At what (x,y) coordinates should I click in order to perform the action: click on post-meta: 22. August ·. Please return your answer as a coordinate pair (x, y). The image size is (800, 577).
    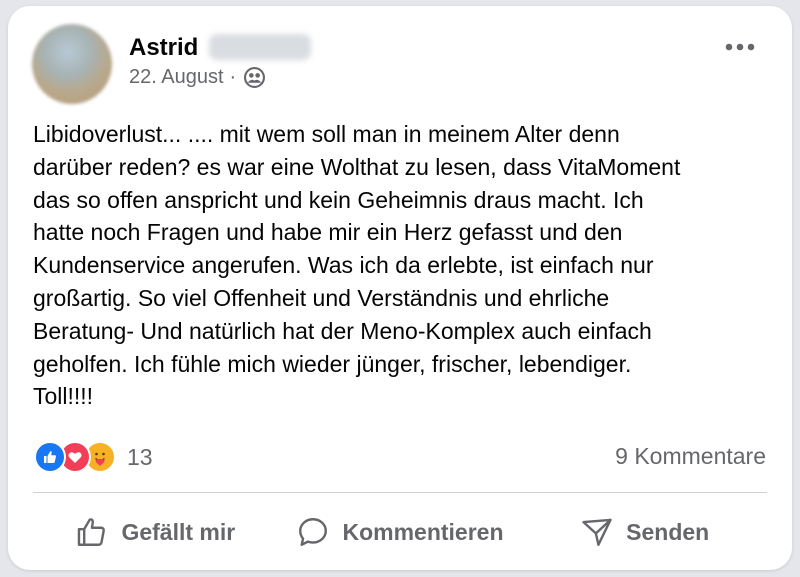
    Looking at the image, I should click on (197, 77).